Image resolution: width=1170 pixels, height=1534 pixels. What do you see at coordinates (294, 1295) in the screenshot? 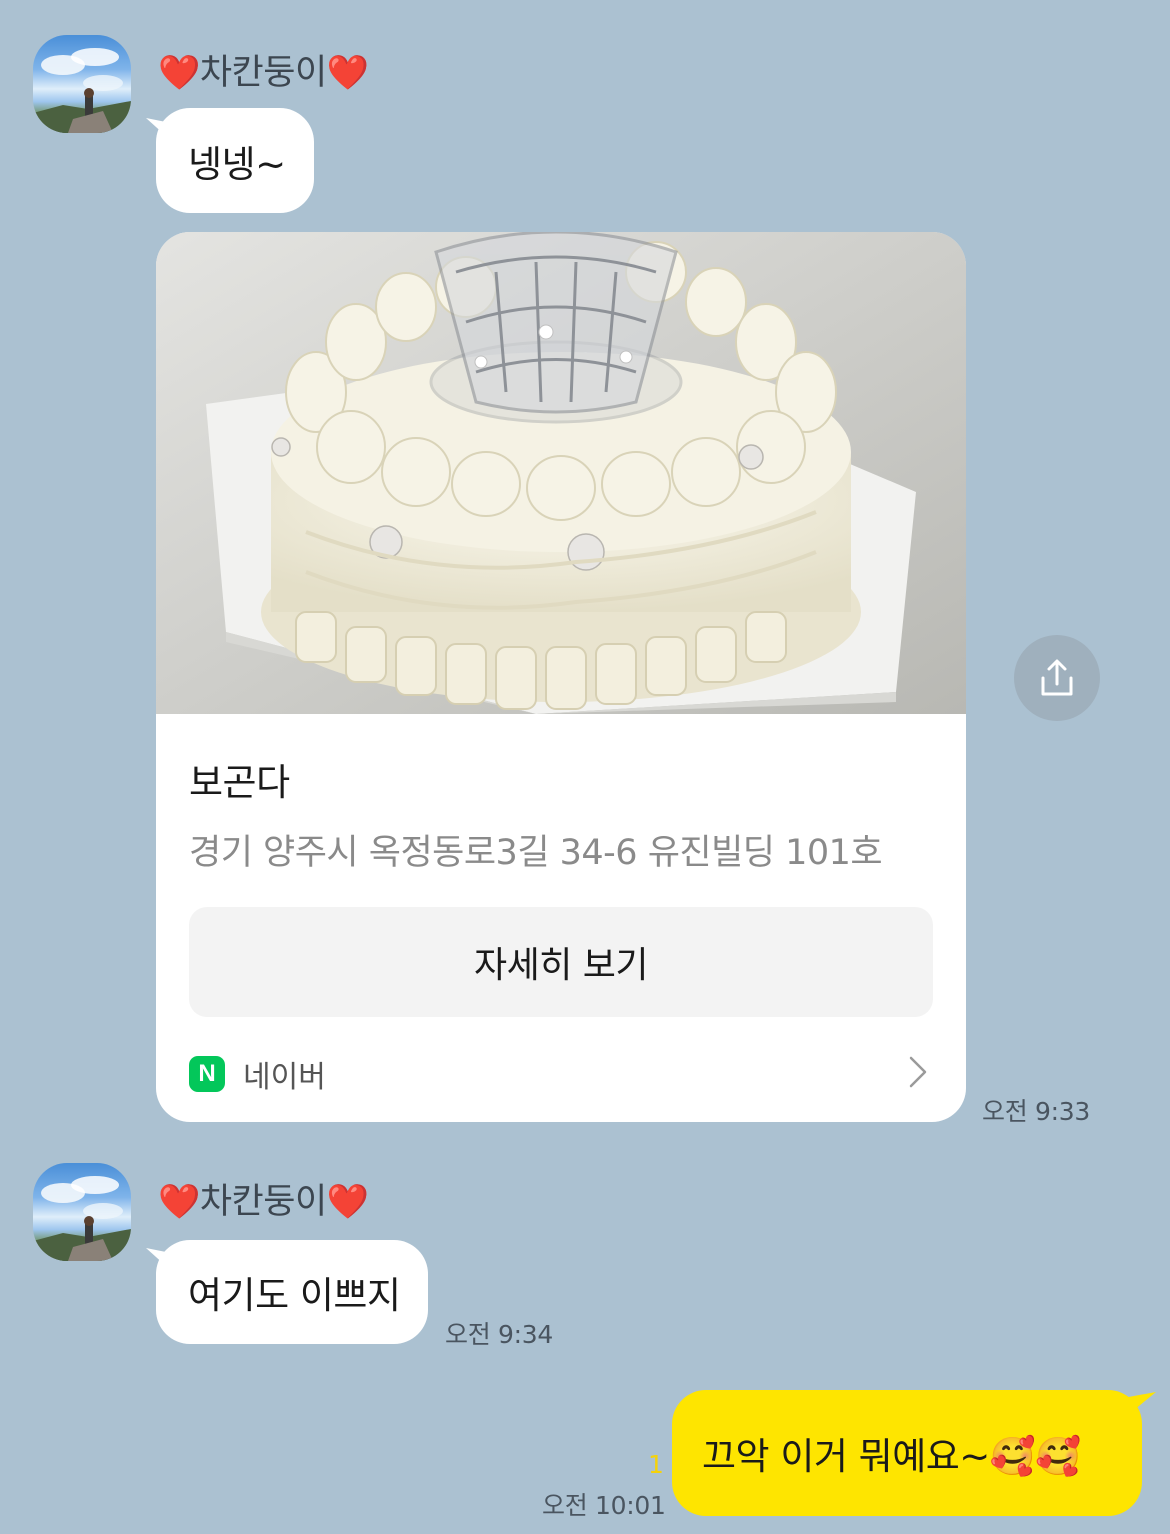
I see `message-text: 여기도 이쁘지` at bounding box center [294, 1295].